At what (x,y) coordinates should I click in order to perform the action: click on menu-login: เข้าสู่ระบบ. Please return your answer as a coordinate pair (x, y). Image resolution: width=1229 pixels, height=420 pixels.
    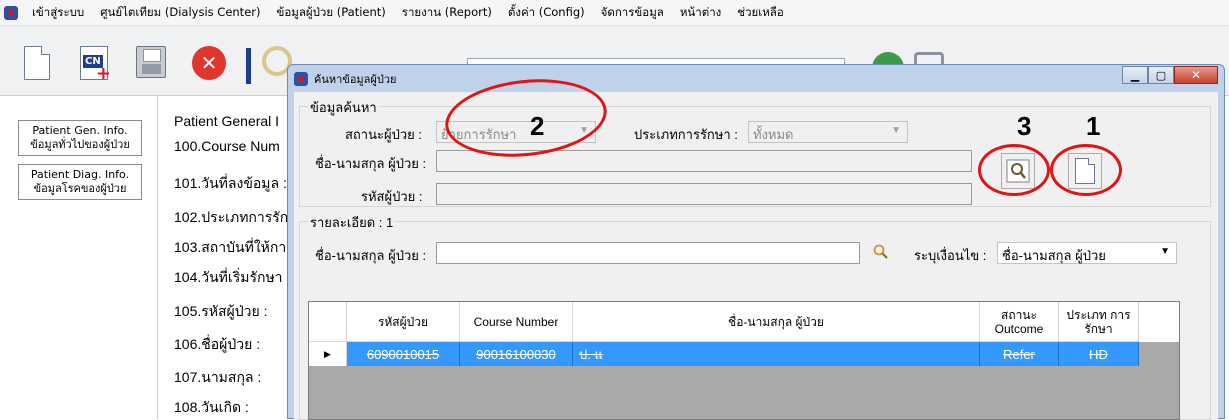
    Looking at the image, I should click on (58, 13).